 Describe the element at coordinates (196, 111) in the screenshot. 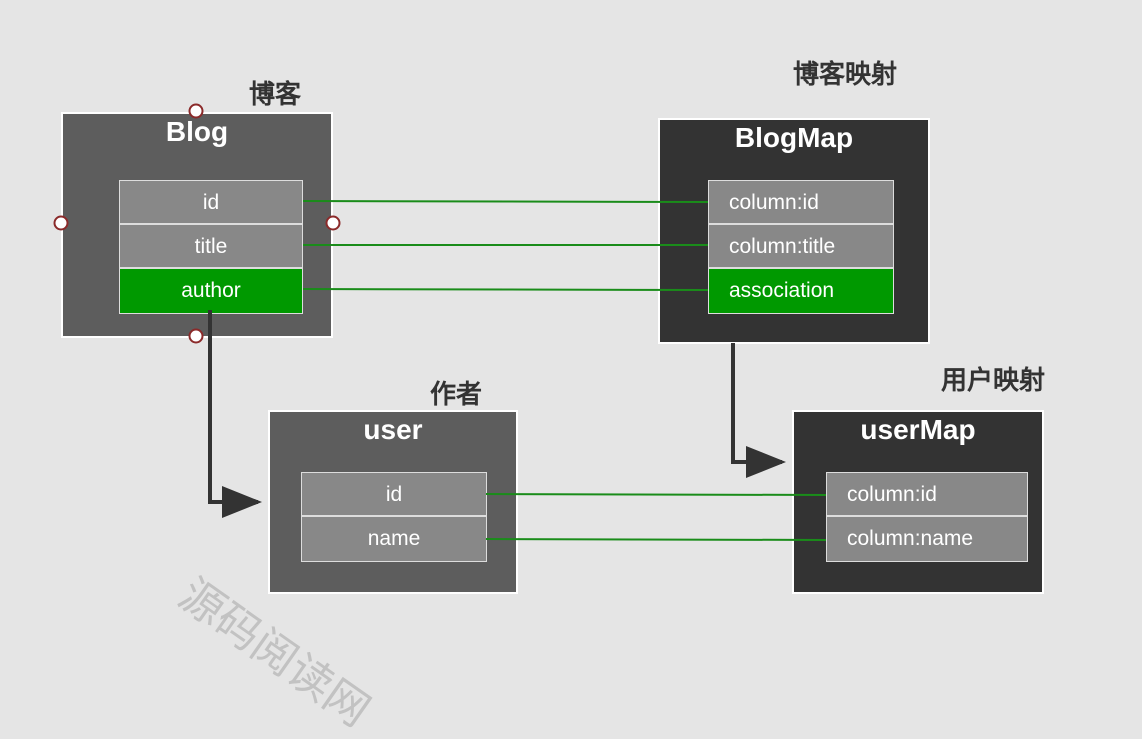

I see `resize-handle-top` at that location.